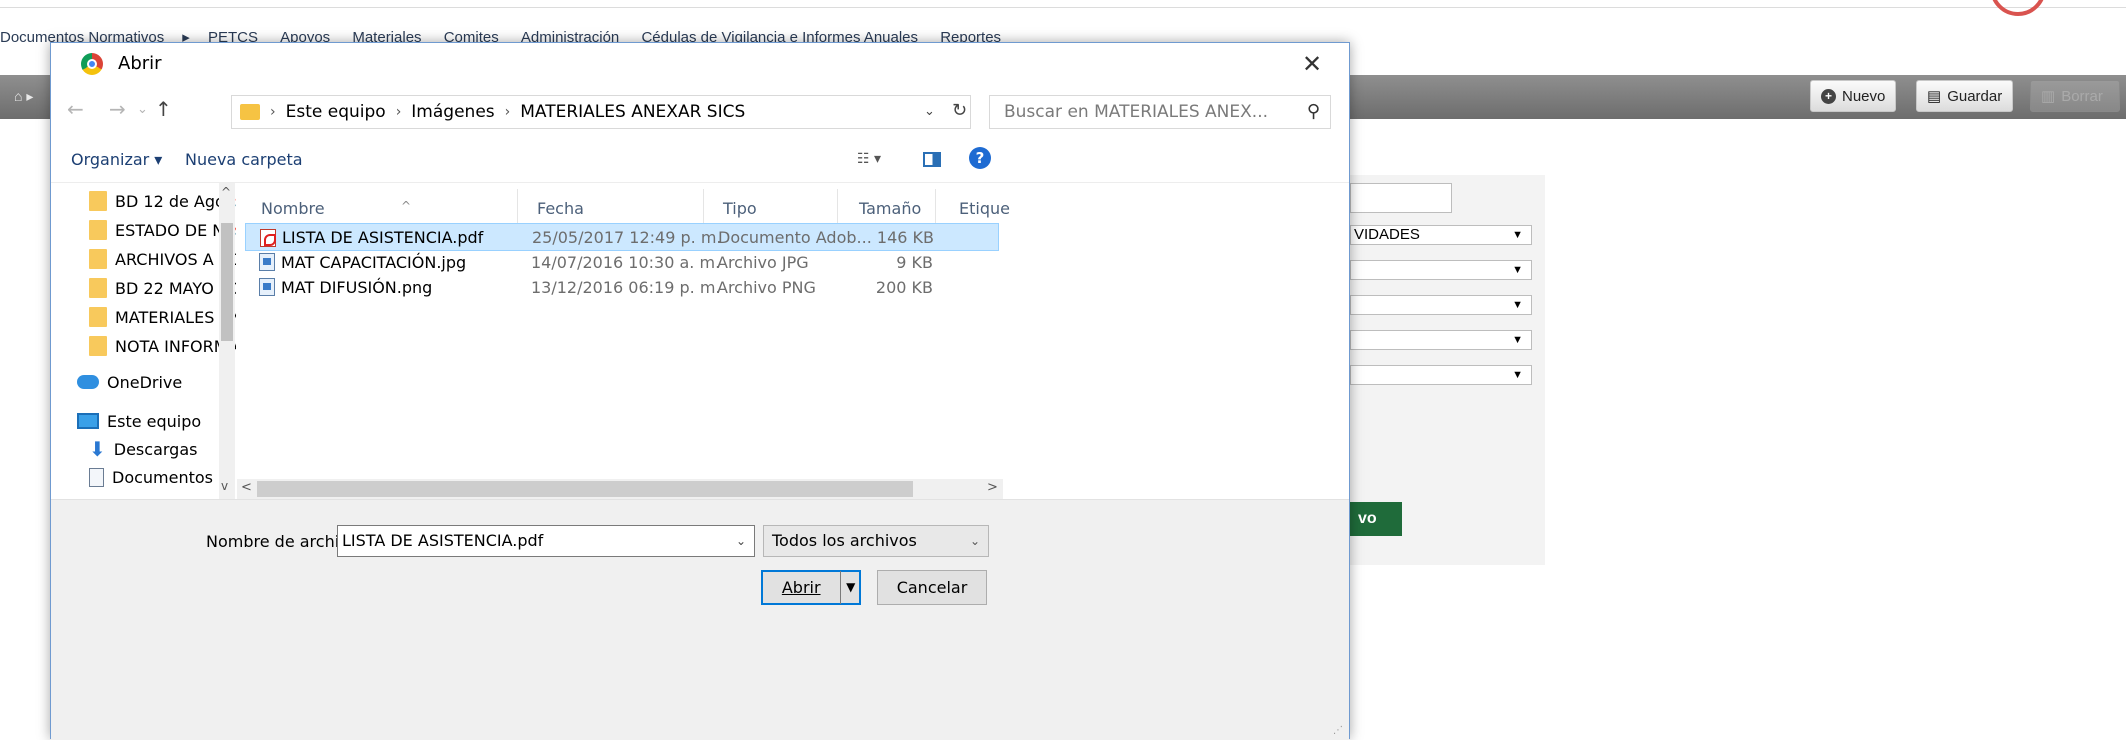 Image resolution: width=2126 pixels, height=740 pixels. I want to click on resize-grip-icon: ⋰, so click(1338, 730).